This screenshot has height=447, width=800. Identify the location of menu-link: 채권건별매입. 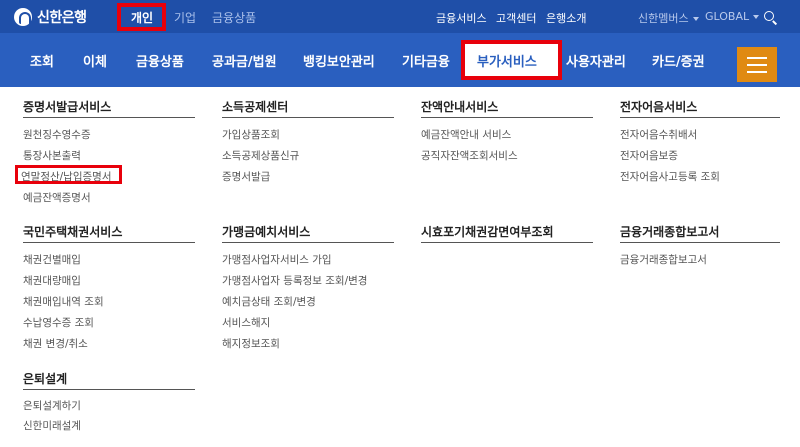
(52, 259).